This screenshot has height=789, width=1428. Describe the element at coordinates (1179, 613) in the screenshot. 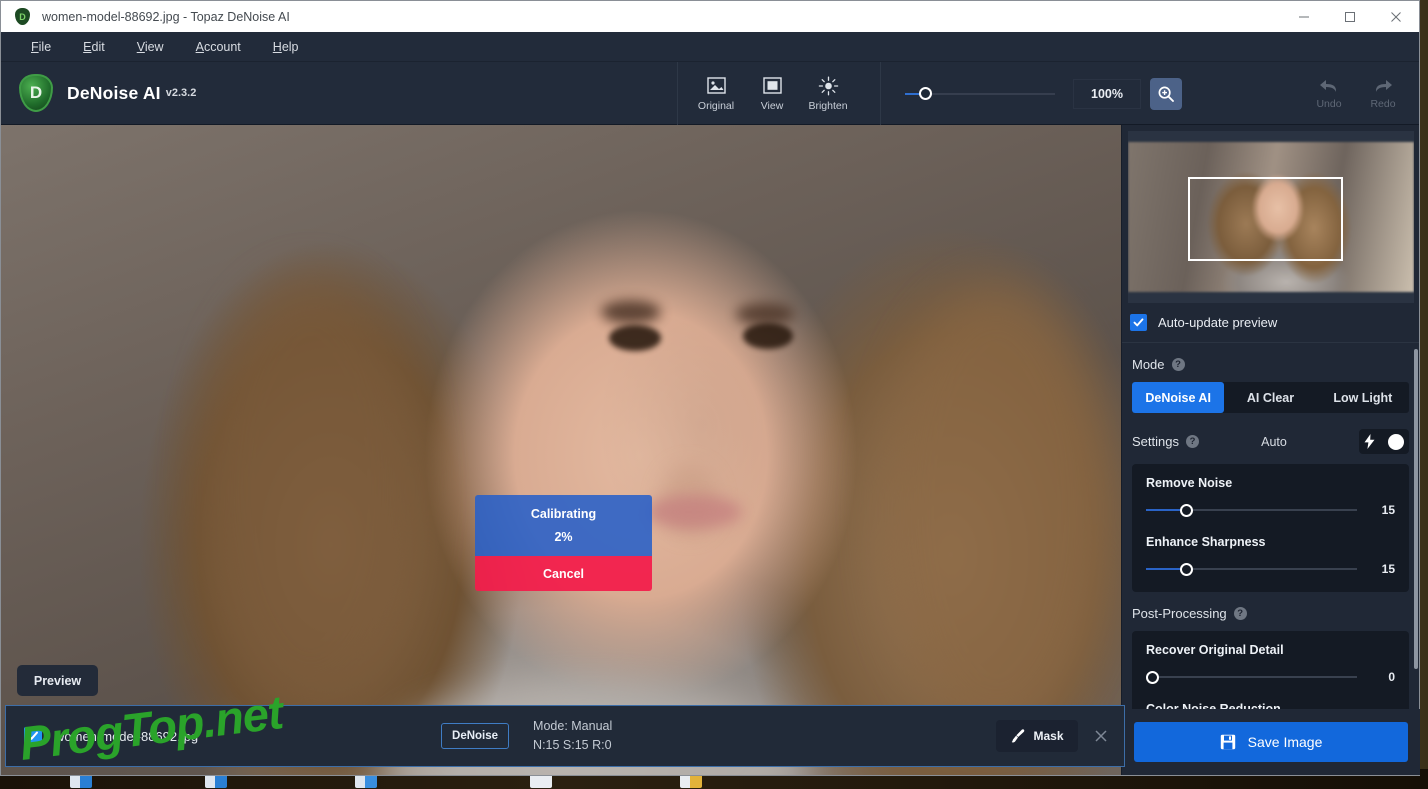

I see `post-processing-title: Post-Processing` at that location.